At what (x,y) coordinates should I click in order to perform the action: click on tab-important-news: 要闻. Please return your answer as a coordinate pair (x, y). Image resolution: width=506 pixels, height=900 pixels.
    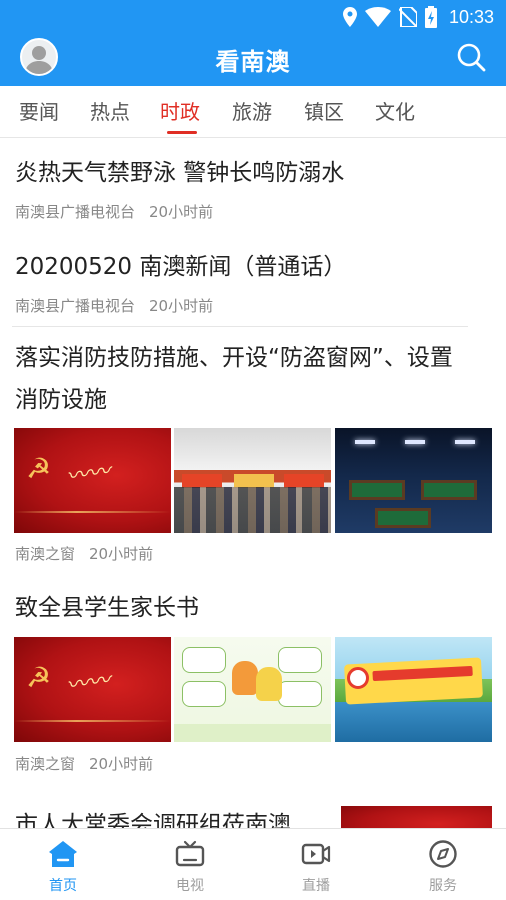
    Looking at the image, I should click on (39, 112).